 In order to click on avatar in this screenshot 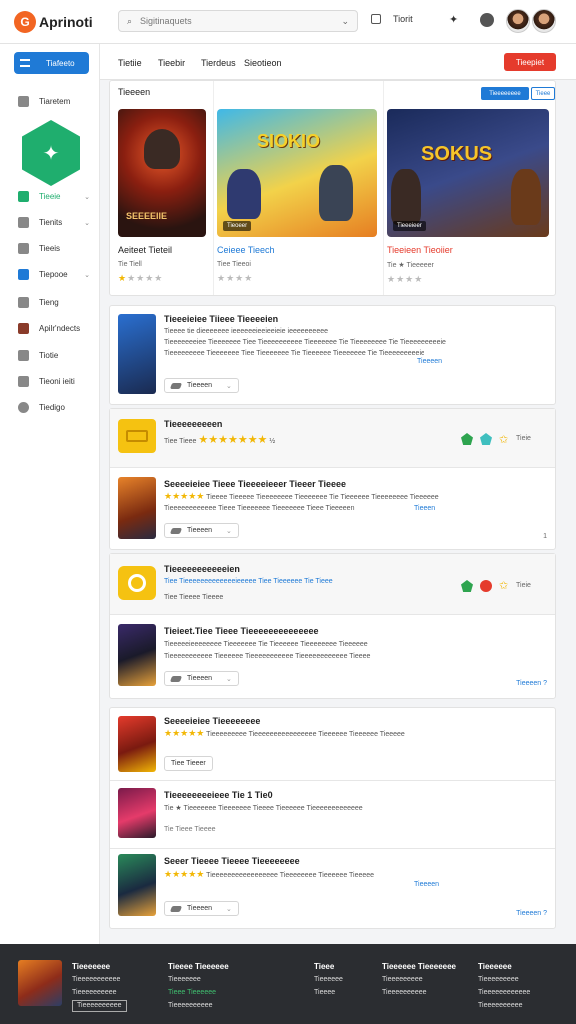, I will do `click(518, 21)`.